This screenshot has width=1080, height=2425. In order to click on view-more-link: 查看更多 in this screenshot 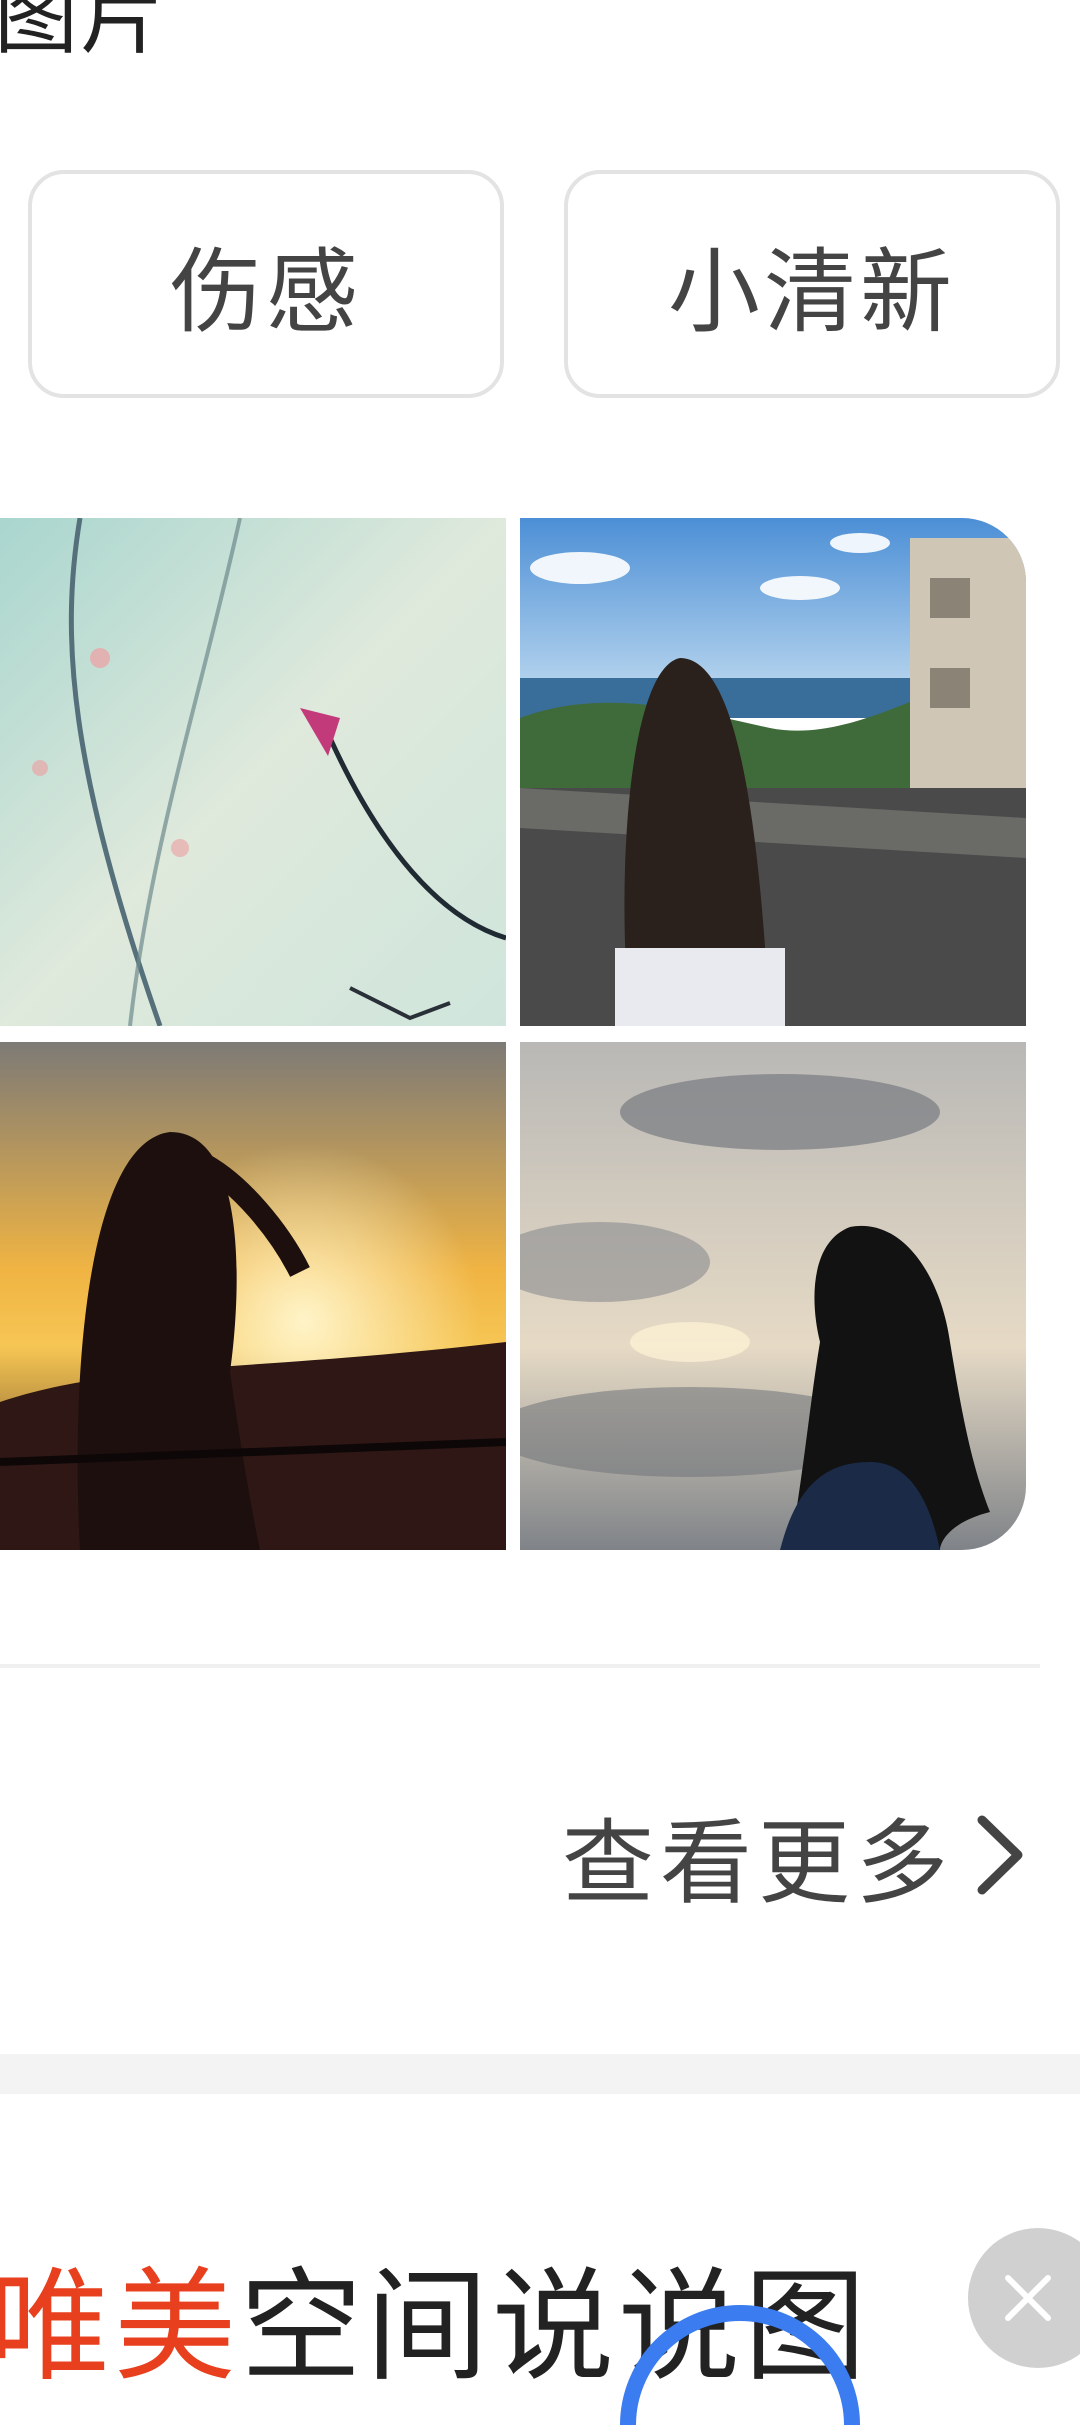, I will do `click(795, 1858)`.